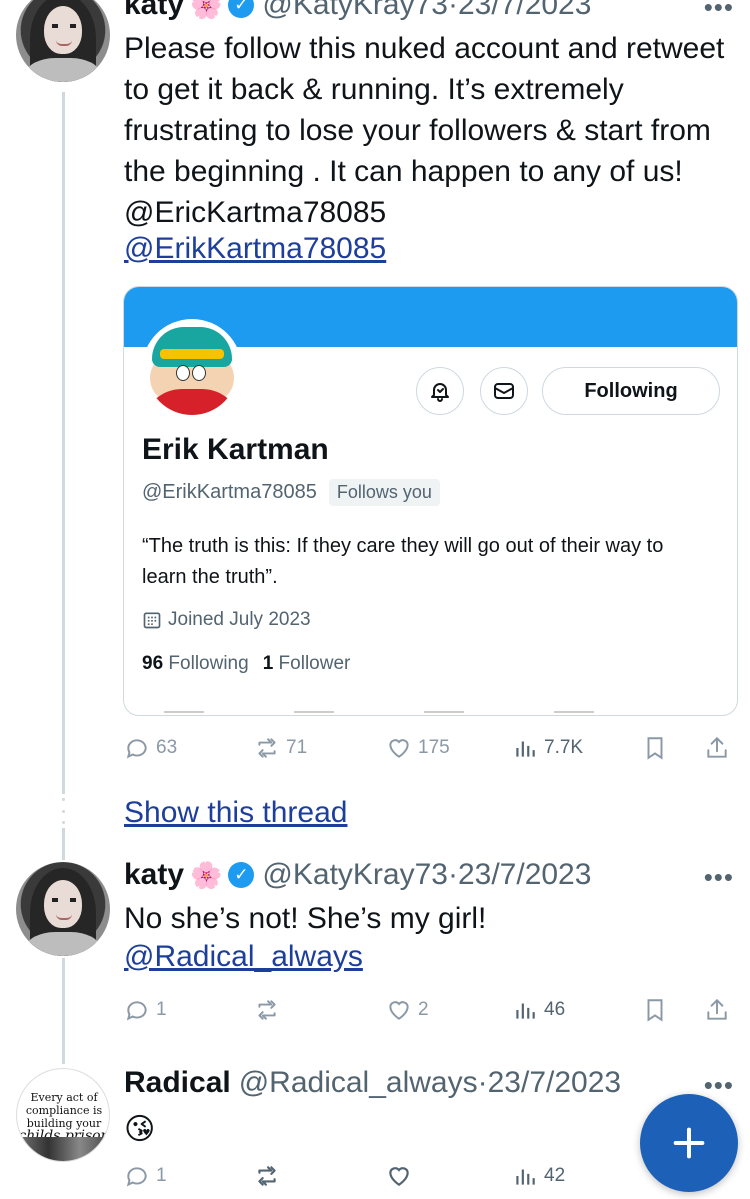 The width and height of the screenshot is (750, 1199). Describe the element at coordinates (297, 747) in the screenshot. I see `retweet-count: 71` at that location.